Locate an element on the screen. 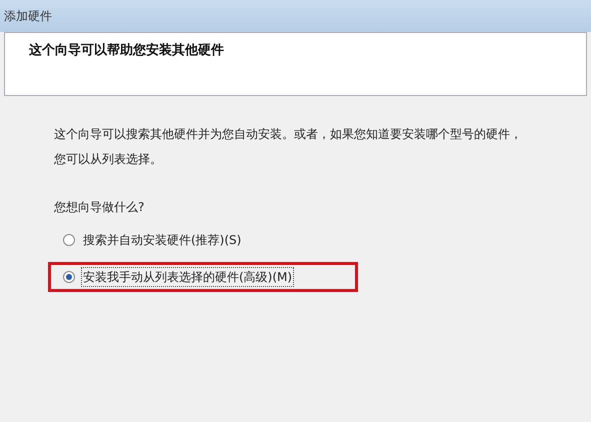 Image resolution: width=591 pixels, height=422 pixels. window-title: 添加硬件 is located at coordinates (28, 16).